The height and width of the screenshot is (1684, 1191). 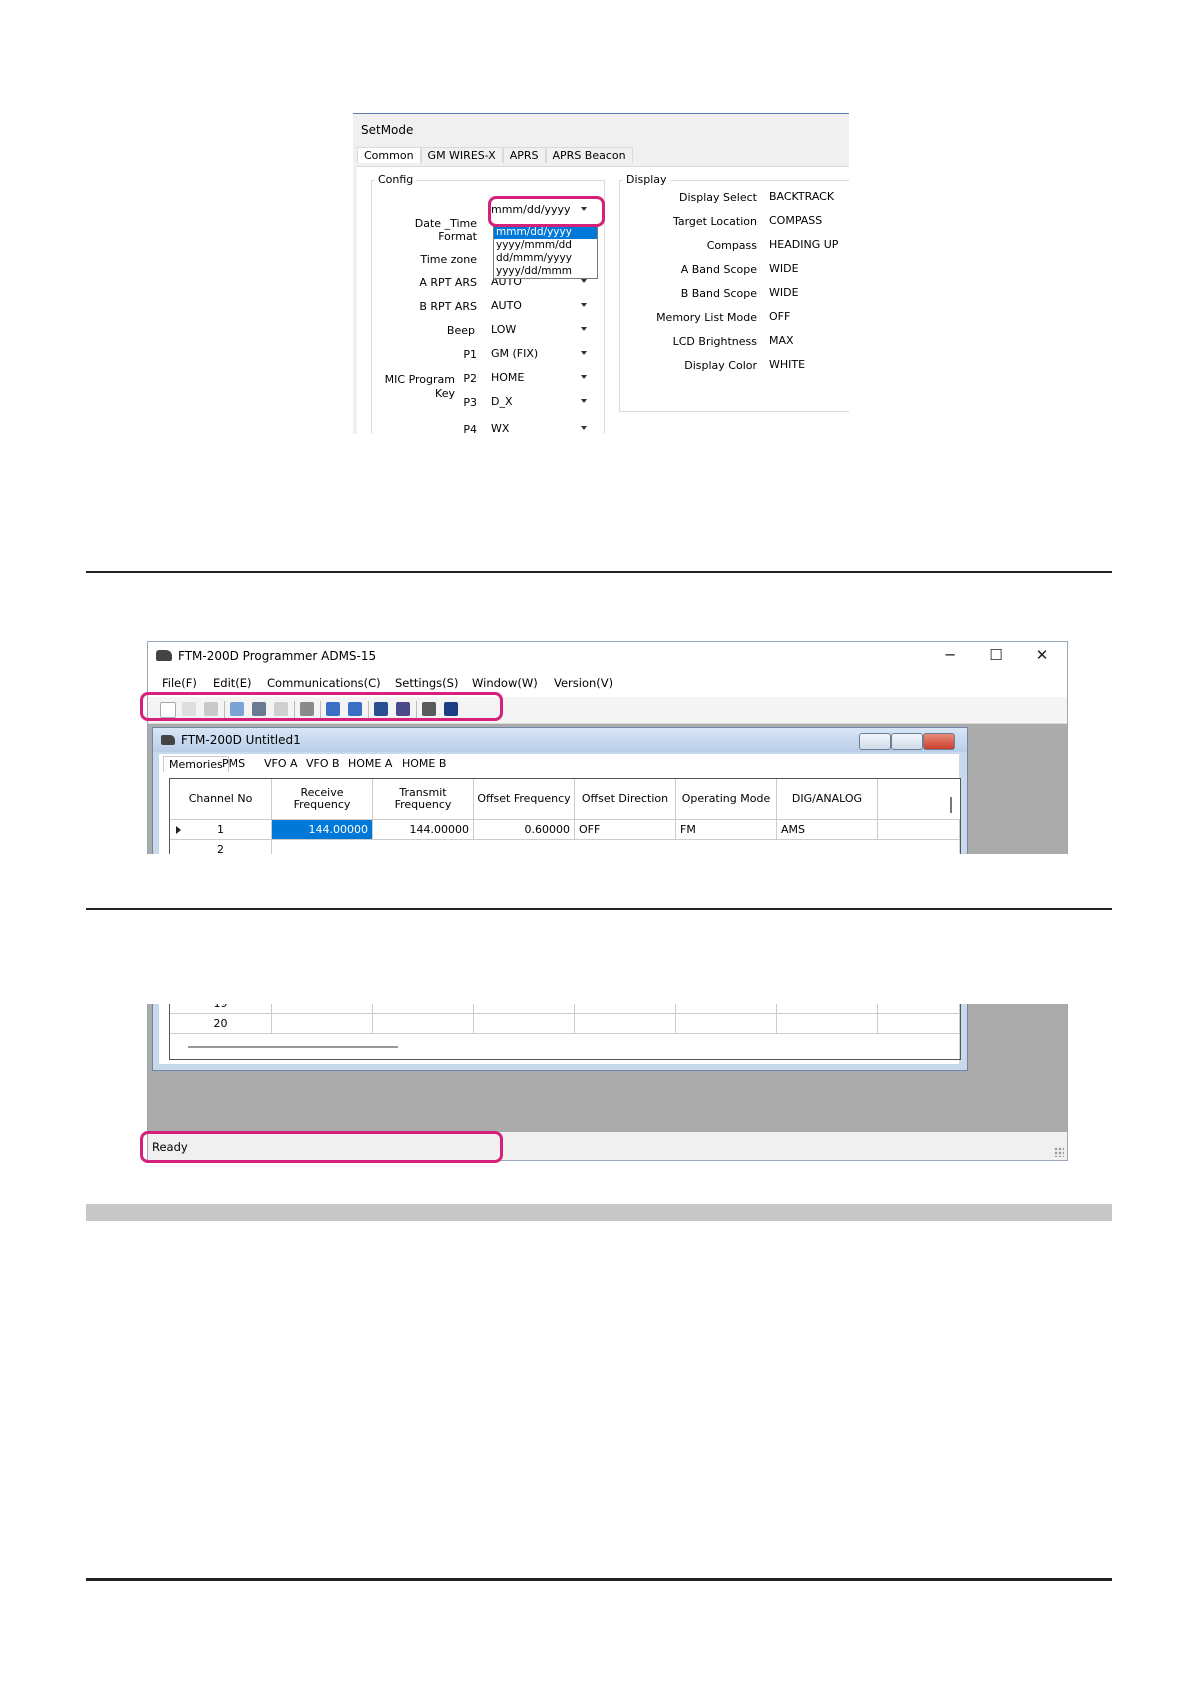 What do you see at coordinates (807, 365) in the screenshot?
I see `display-color-value: WHITE` at bounding box center [807, 365].